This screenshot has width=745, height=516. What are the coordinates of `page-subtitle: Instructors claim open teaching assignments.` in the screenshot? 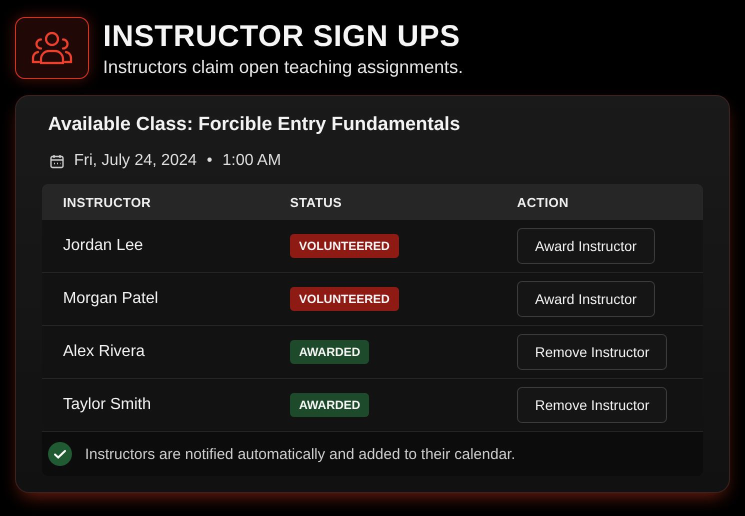 It's located at (283, 67).